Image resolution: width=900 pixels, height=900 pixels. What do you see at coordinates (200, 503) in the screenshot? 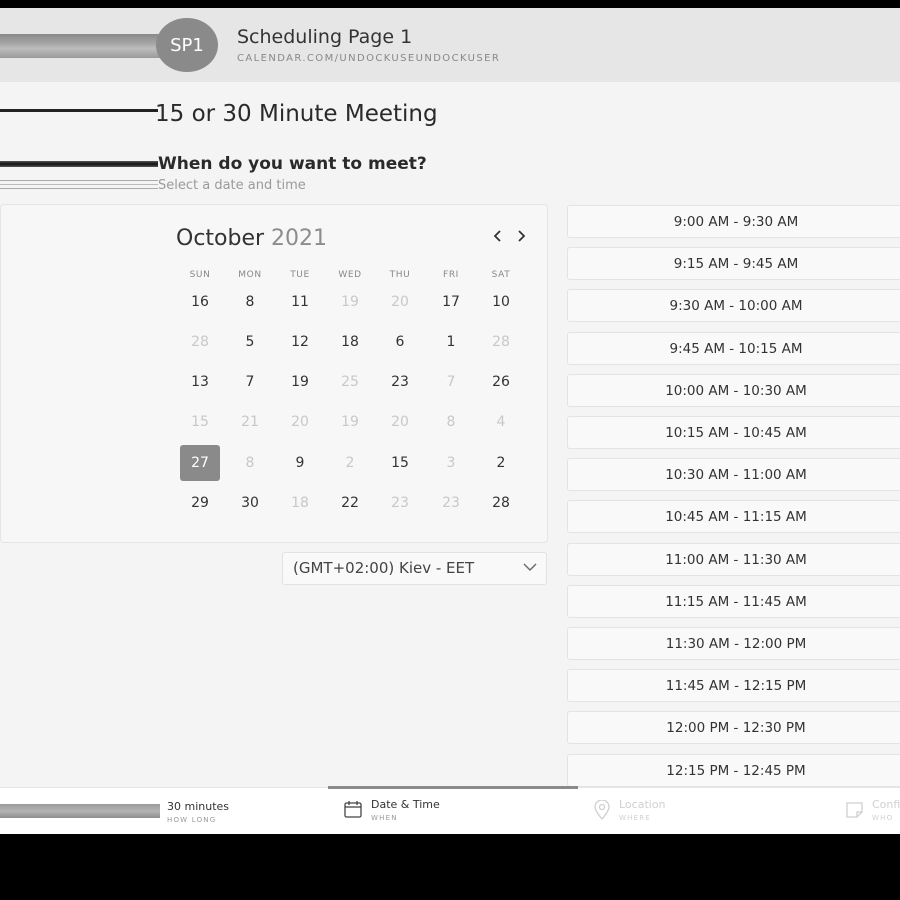
I see `calendar-day: 29` at bounding box center [200, 503].